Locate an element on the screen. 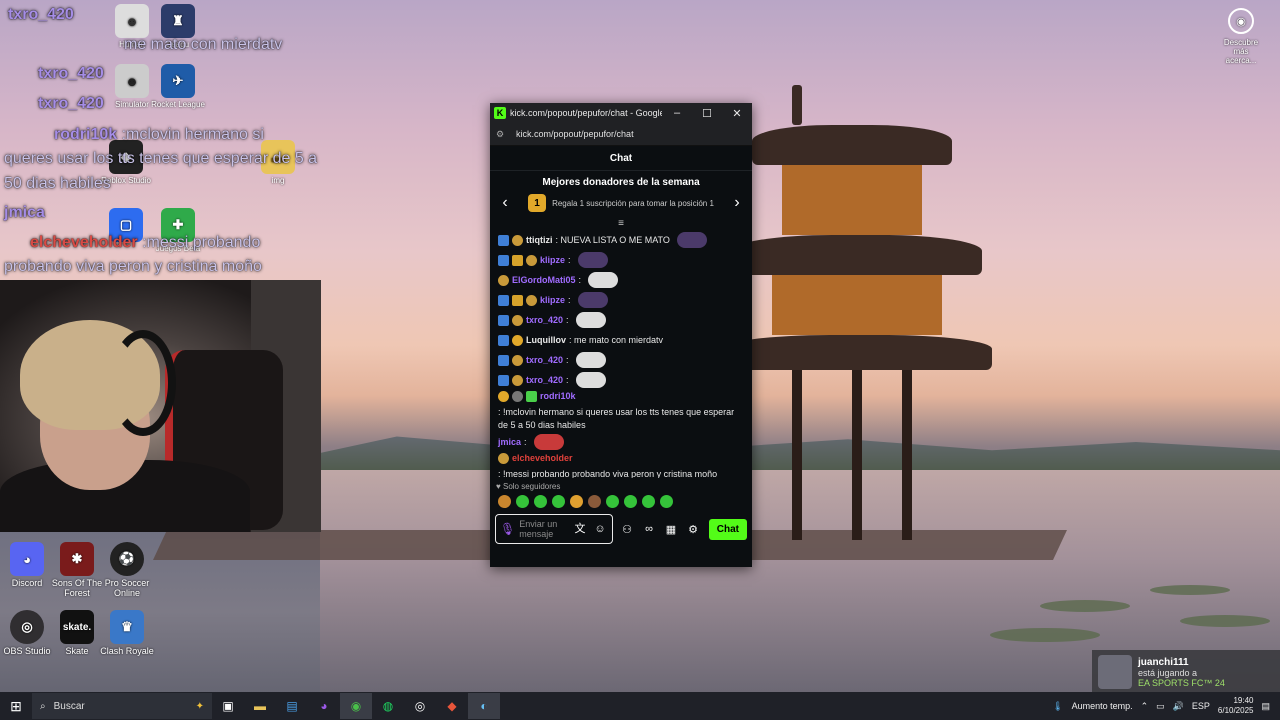  desktop-icon-clash-royale: ♛ Clash Royale is located at coordinates (127, 633).